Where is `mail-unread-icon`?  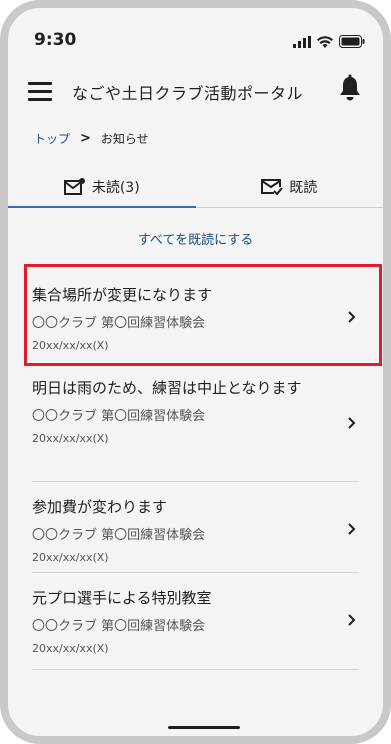
mail-unread-icon is located at coordinates (74, 186).